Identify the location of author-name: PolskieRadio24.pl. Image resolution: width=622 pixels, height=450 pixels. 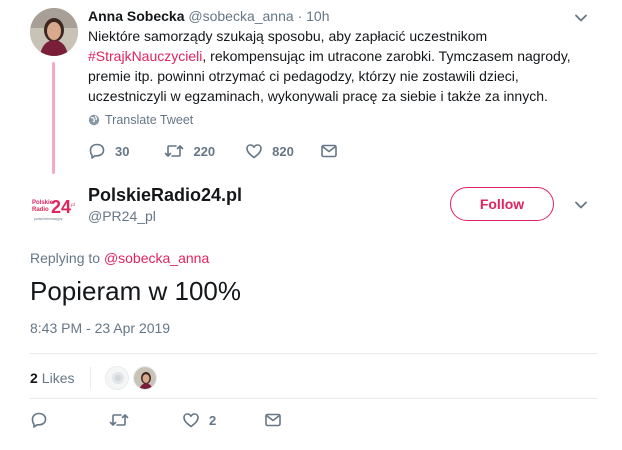
(165, 195).